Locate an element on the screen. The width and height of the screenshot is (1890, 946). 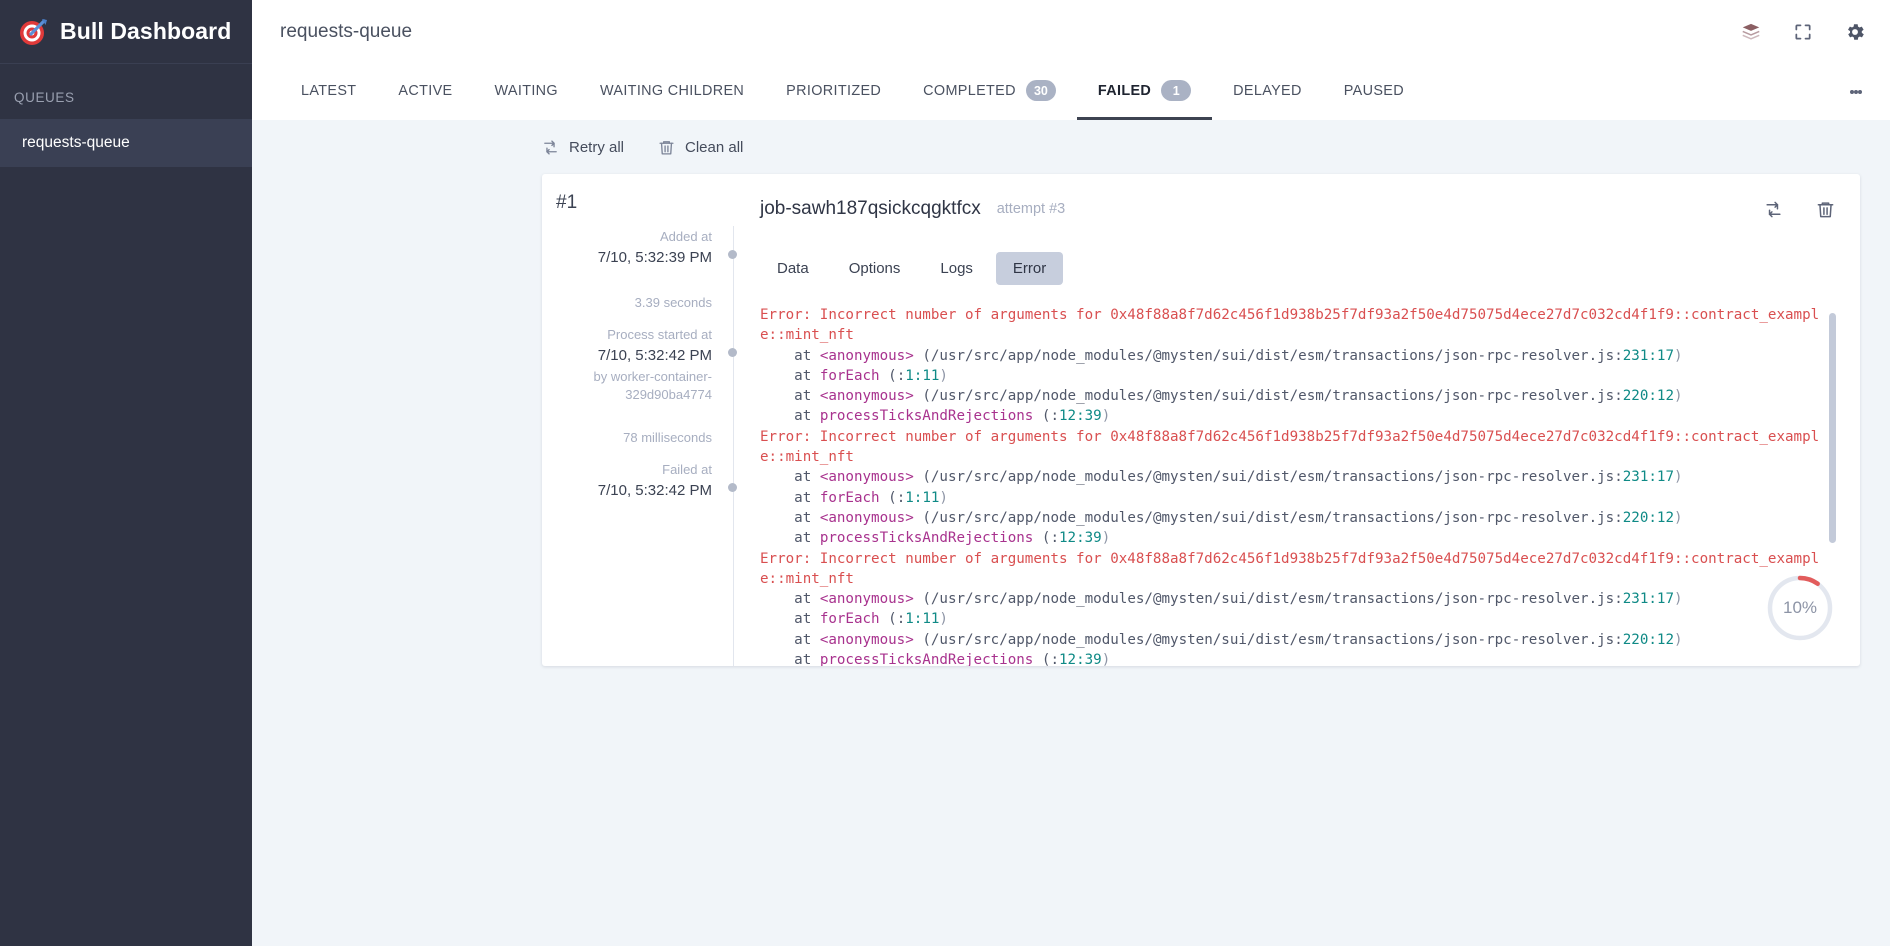
job-attempt: attempt #3 is located at coordinates (1031, 209).